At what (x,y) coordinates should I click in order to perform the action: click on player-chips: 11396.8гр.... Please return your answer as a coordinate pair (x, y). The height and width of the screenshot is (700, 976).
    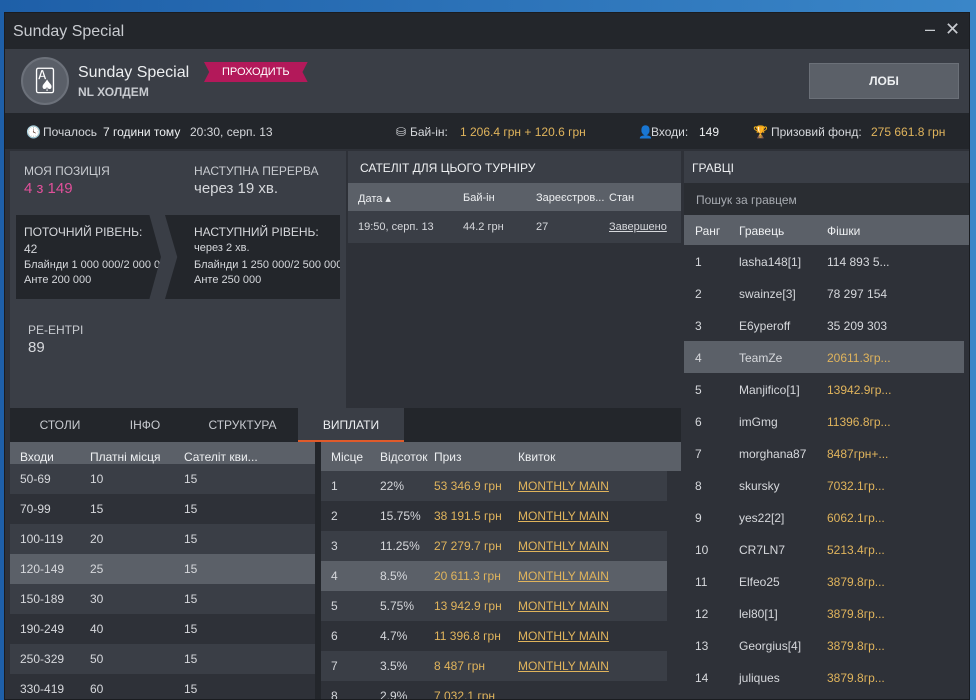
    Looking at the image, I should click on (859, 422).